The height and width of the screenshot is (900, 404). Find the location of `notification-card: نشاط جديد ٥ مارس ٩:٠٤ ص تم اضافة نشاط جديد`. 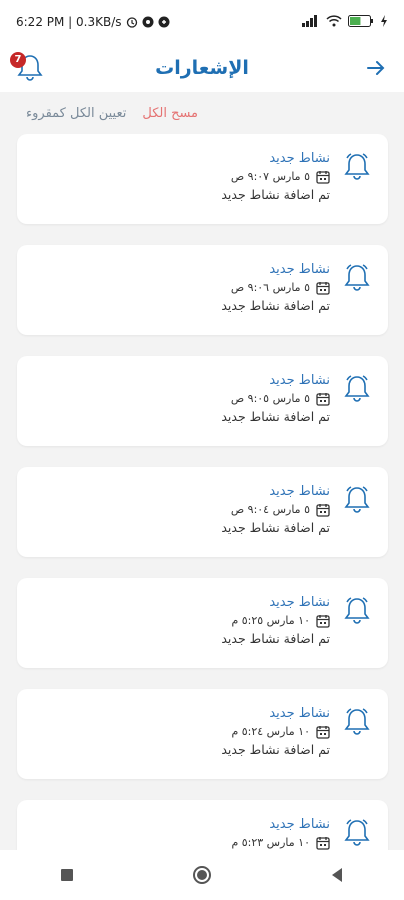

notification-card: نشاط جديد ٥ مارس ٩:٠٤ ص تم اضافة نشاط جديد is located at coordinates (202, 512).